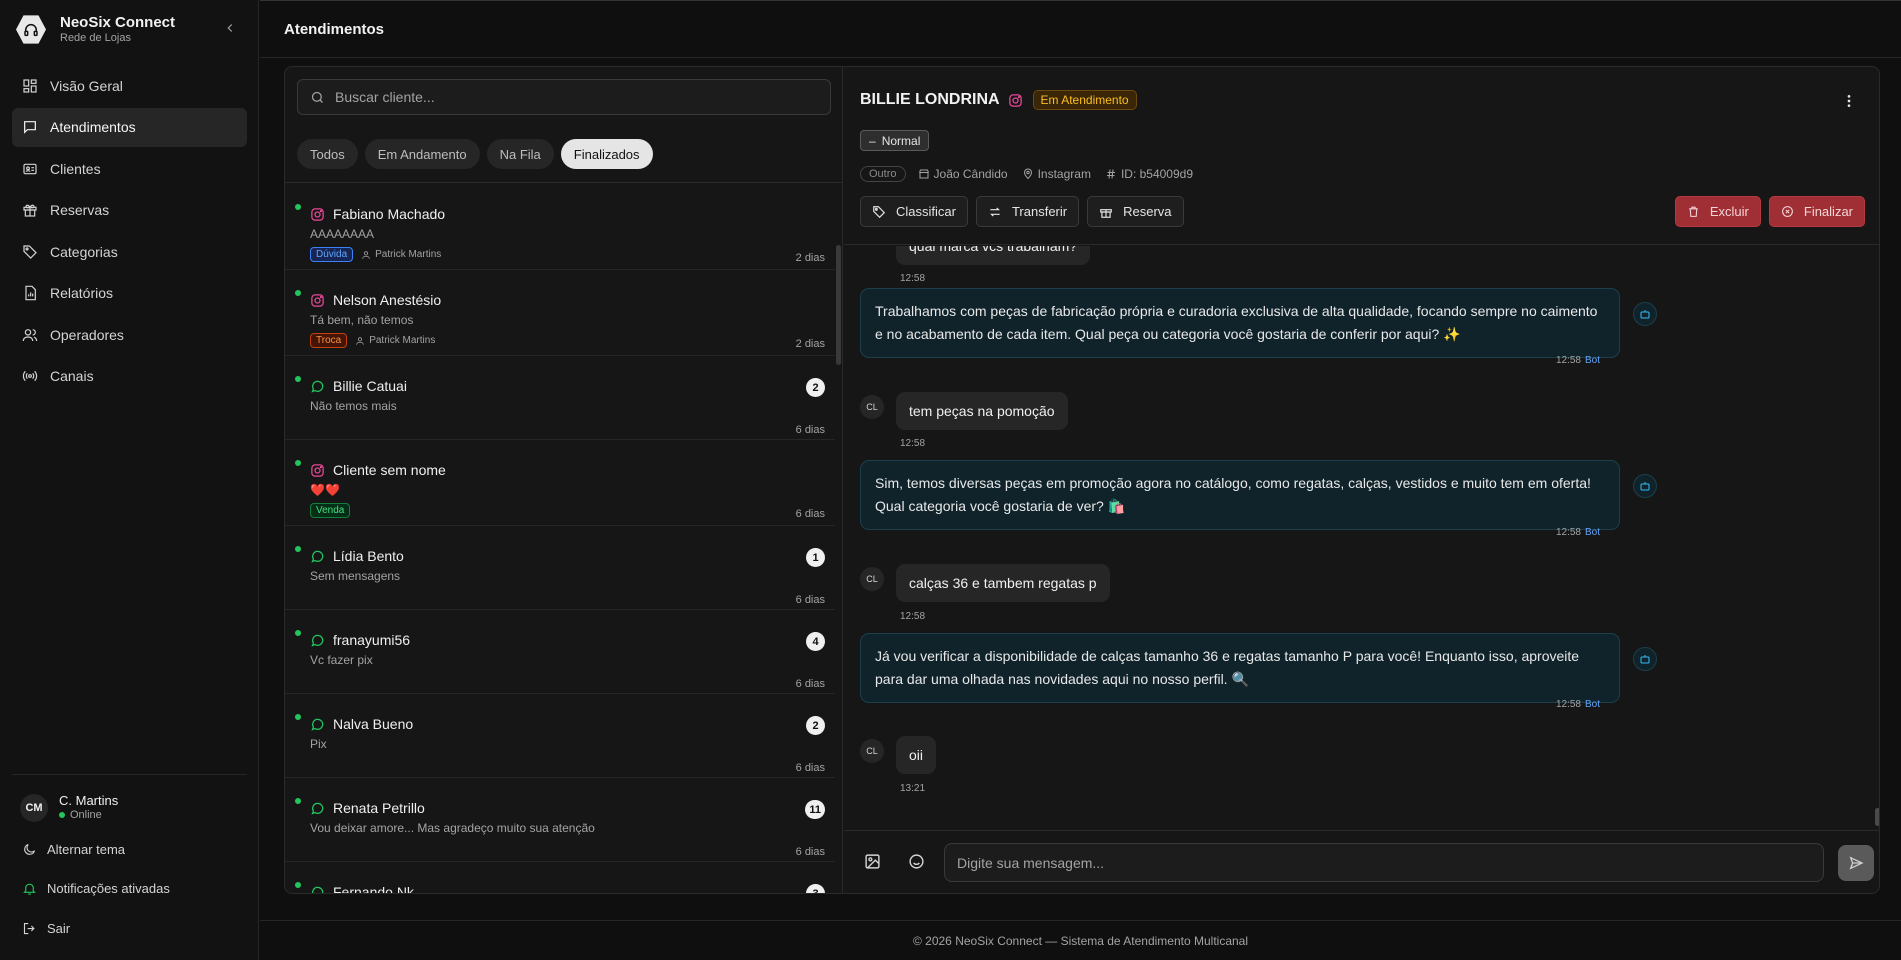 The height and width of the screenshot is (960, 1901). I want to click on notifications-button: Notificações ativadas, so click(96, 888).